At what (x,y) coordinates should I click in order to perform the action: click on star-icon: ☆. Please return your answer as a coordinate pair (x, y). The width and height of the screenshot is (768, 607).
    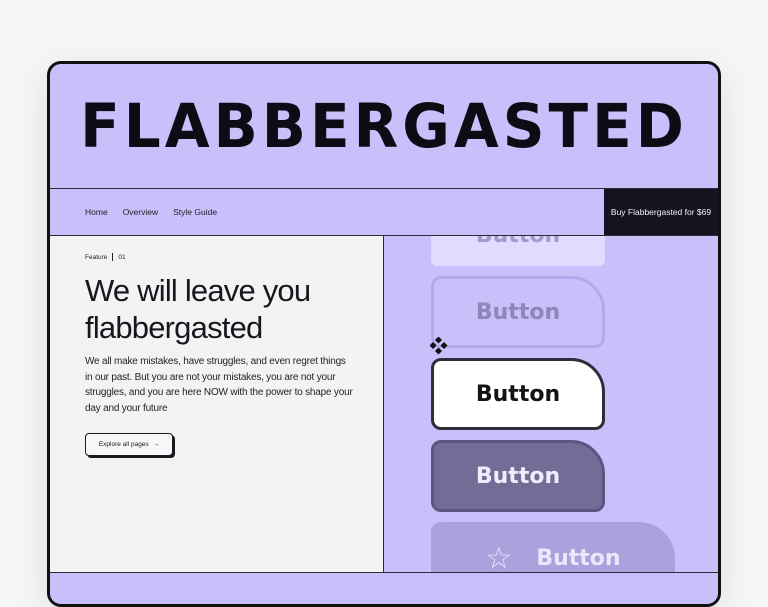
    Looking at the image, I should click on (499, 556).